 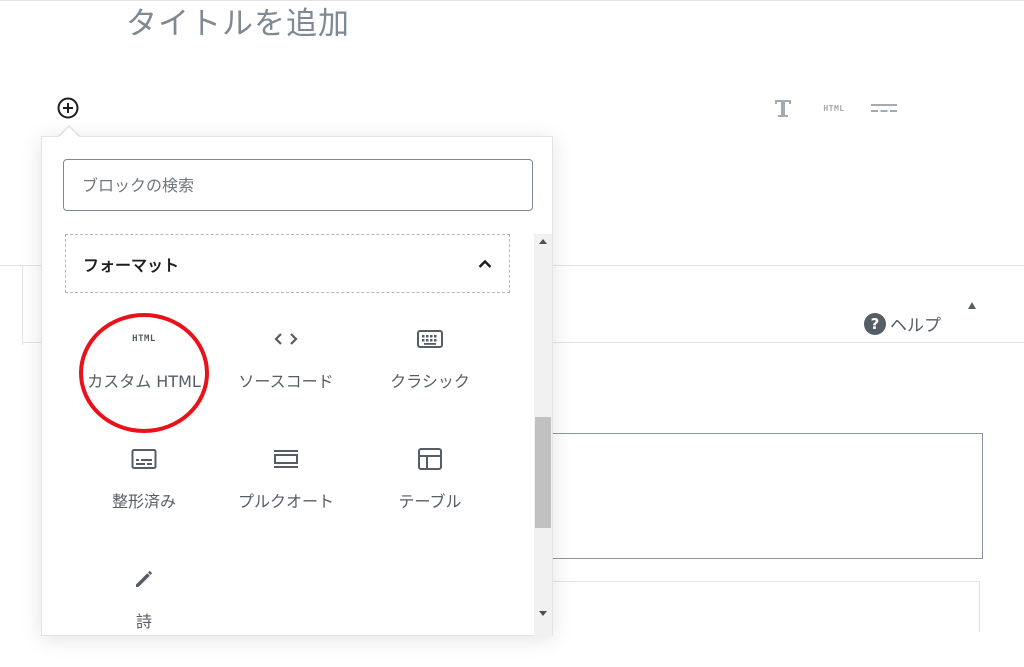 I want to click on table-icon, so click(x=430, y=459).